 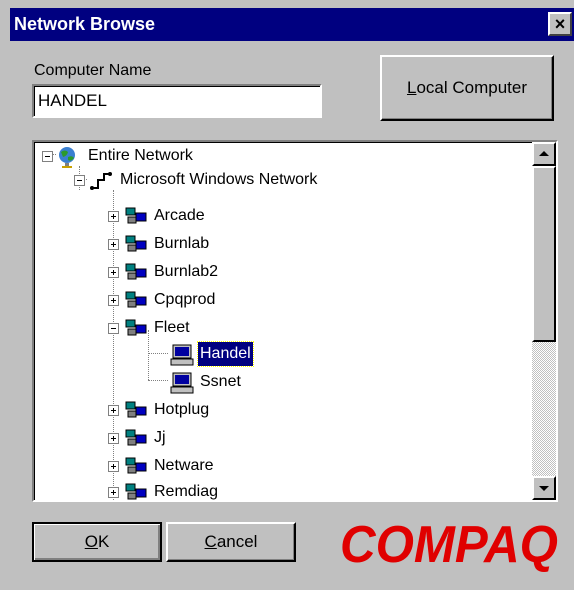 I want to click on cancel-button: Cancel, so click(x=231, y=542).